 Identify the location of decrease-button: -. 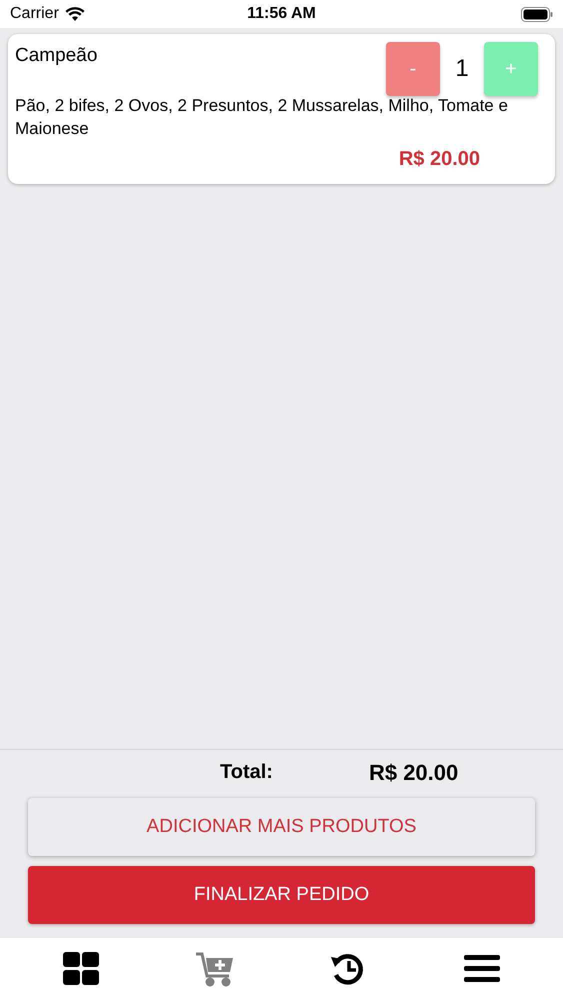
(413, 69).